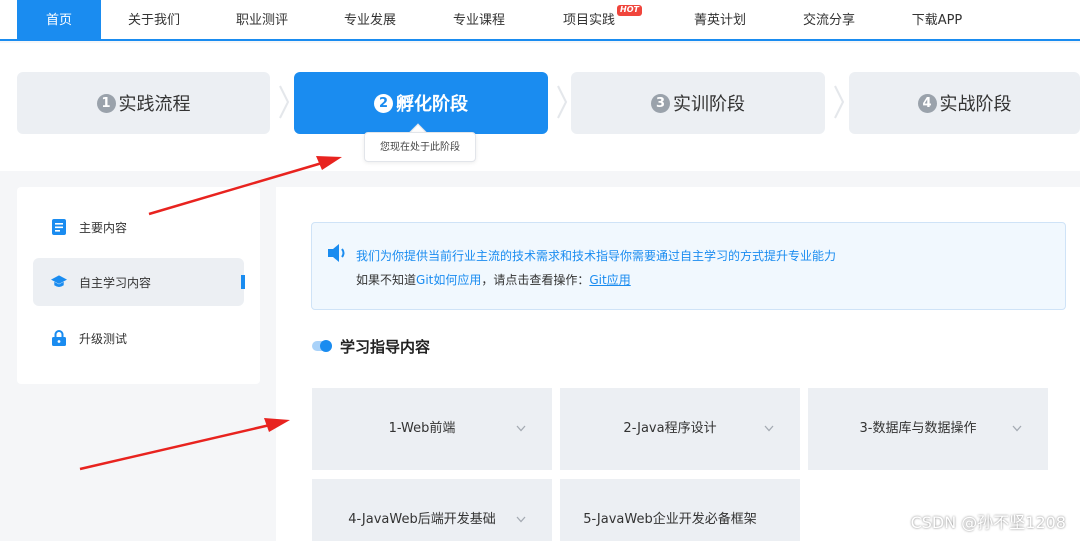 The image size is (1080, 541). What do you see at coordinates (138, 338) in the screenshot?
I see `sidebar-item-upgrade-test: 升级测试` at bounding box center [138, 338].